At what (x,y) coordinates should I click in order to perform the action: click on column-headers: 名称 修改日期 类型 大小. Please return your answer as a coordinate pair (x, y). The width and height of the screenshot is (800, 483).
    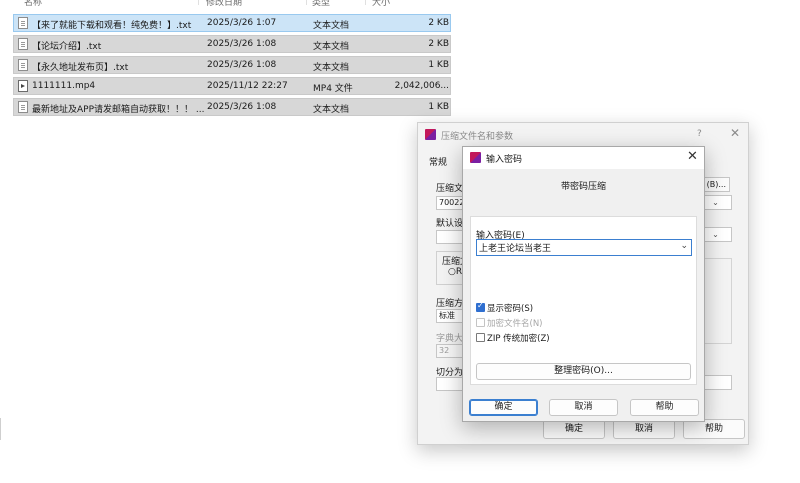
    Looking at the image, I should click on (230, 4).